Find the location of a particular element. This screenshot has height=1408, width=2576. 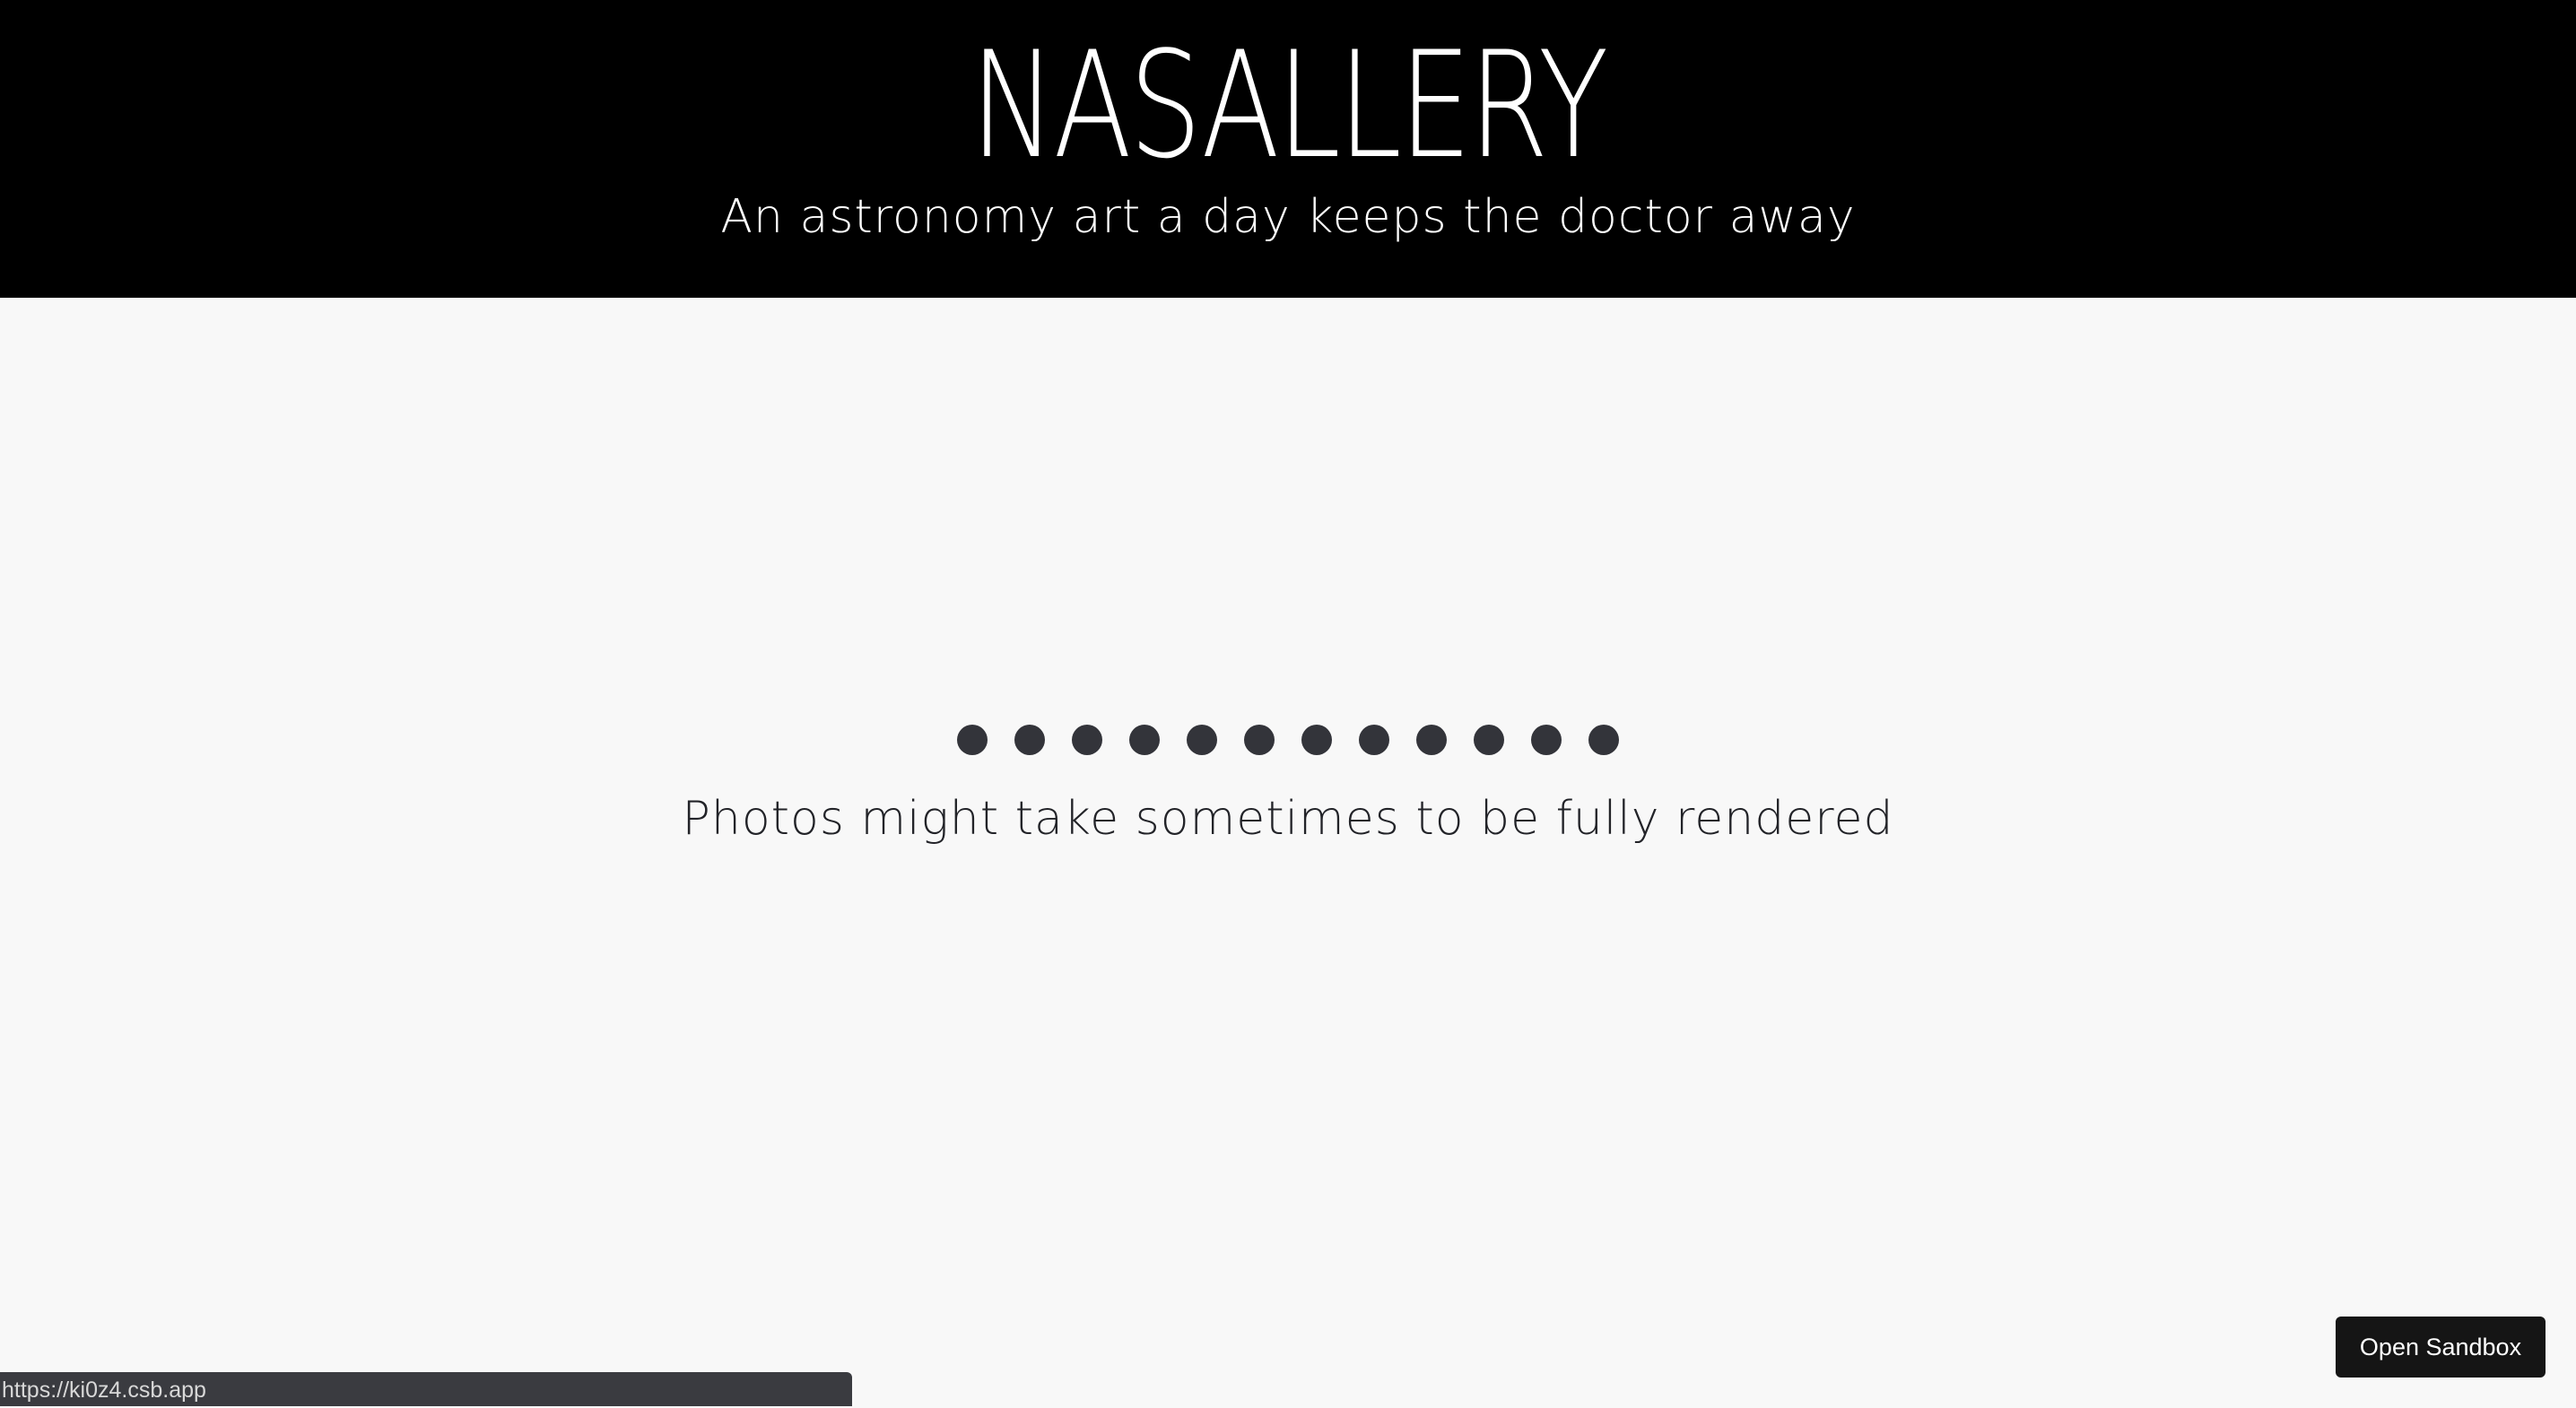

site-title: NASALLERY is located at coordinates (1289, 105).